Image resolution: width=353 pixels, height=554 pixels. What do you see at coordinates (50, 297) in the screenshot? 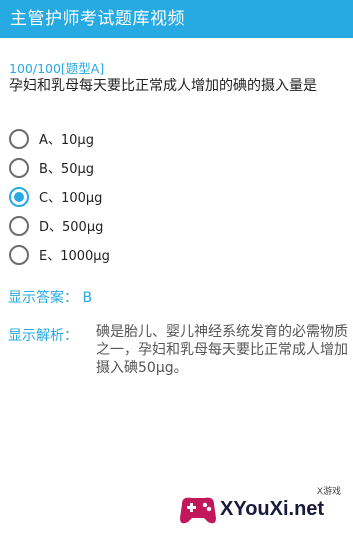
I see `show-answer: 显示答案： B` at bounding box center [50, 297].